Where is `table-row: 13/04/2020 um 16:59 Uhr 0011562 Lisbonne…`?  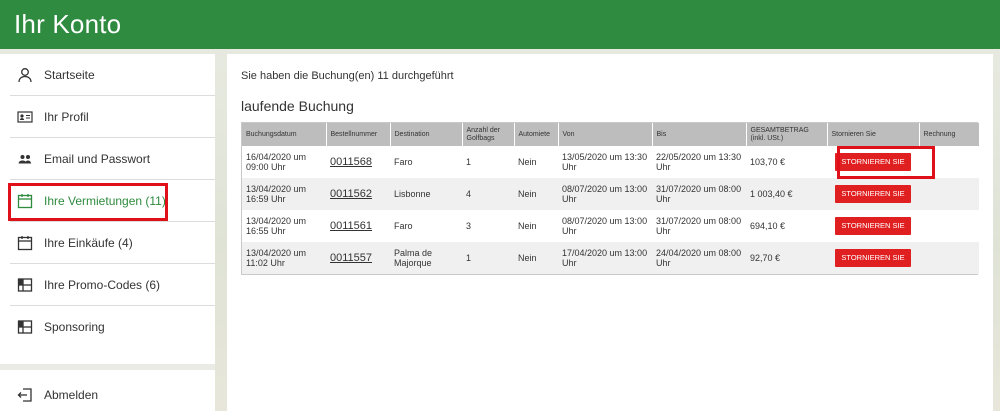
table-row: 13/04/2020 um 16:59 Uhr 0011562 Lisbonne… is located at coordinates (610, 194).